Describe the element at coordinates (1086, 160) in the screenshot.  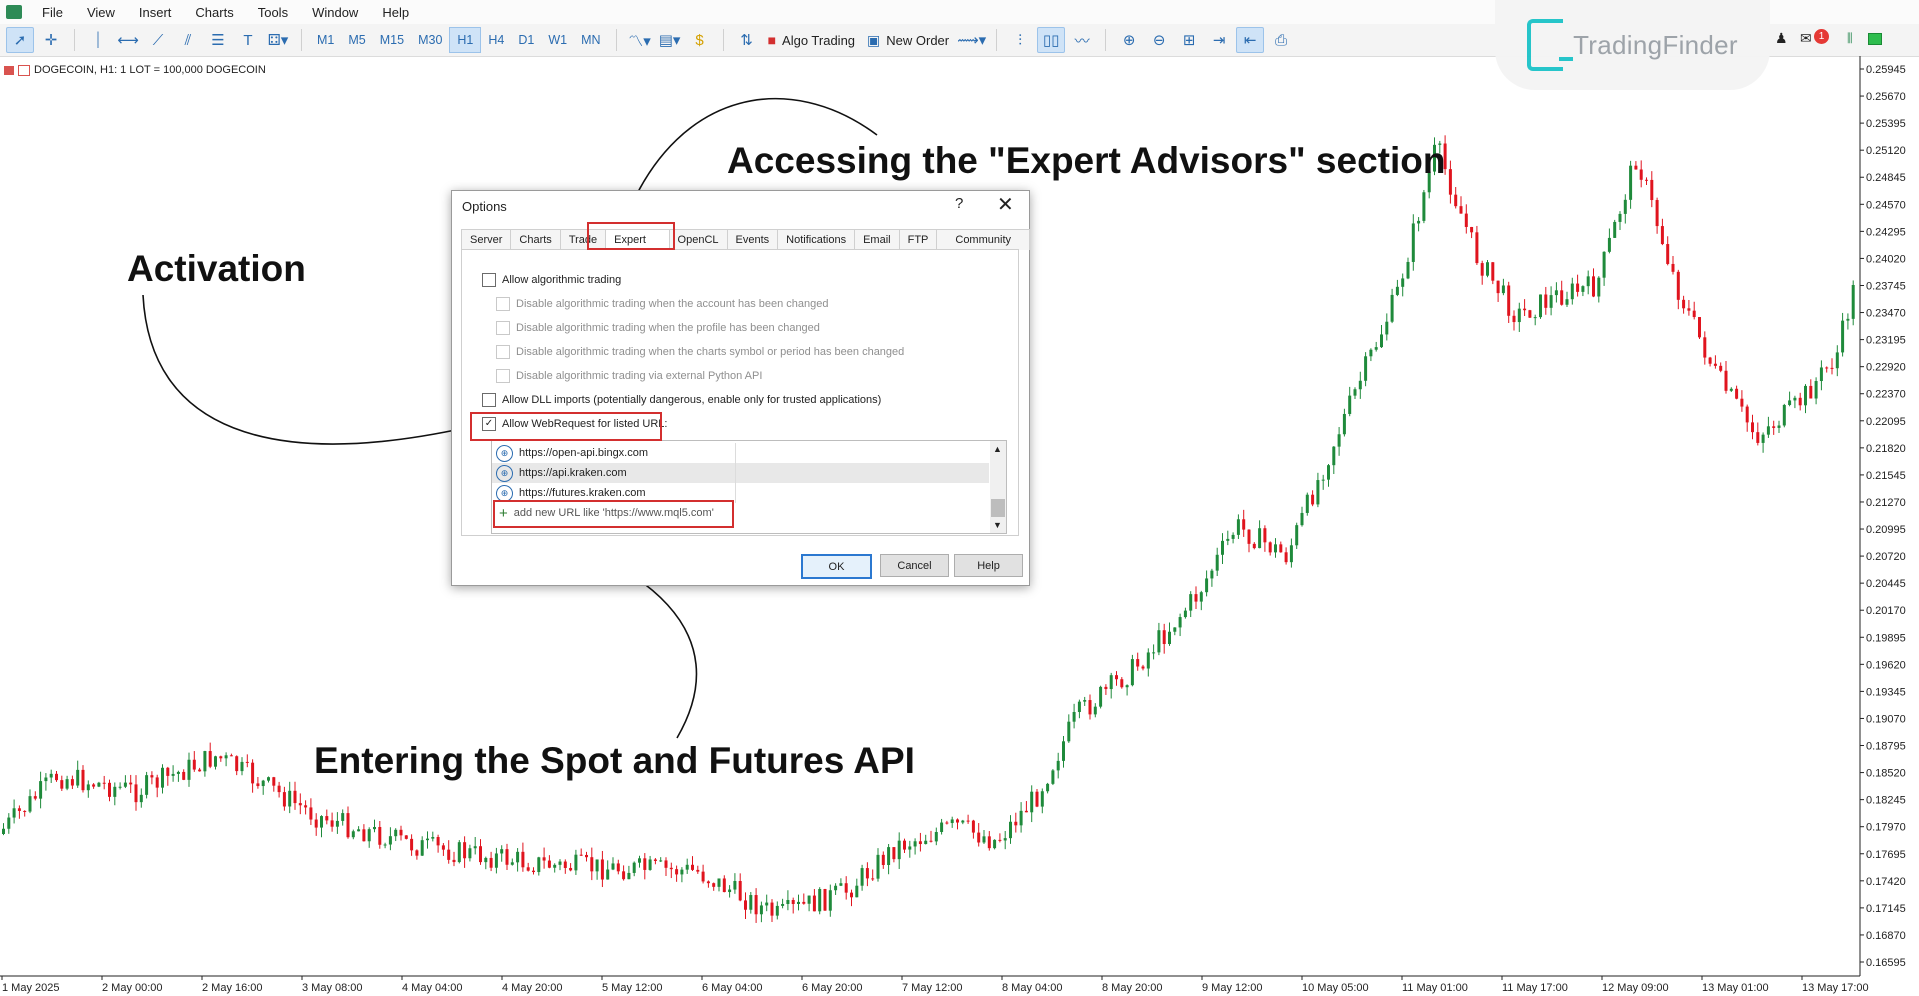
I see `annotation-expert-advisors: Accessing the "Expert Advisors" section` at that location.